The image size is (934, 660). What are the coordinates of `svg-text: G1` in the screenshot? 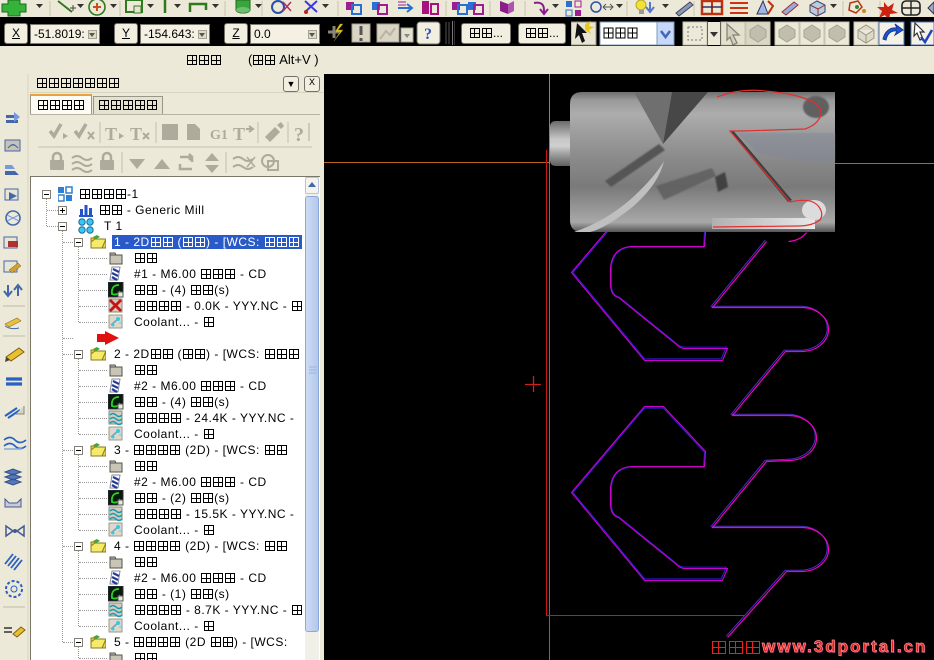 It's located at (219, 135).